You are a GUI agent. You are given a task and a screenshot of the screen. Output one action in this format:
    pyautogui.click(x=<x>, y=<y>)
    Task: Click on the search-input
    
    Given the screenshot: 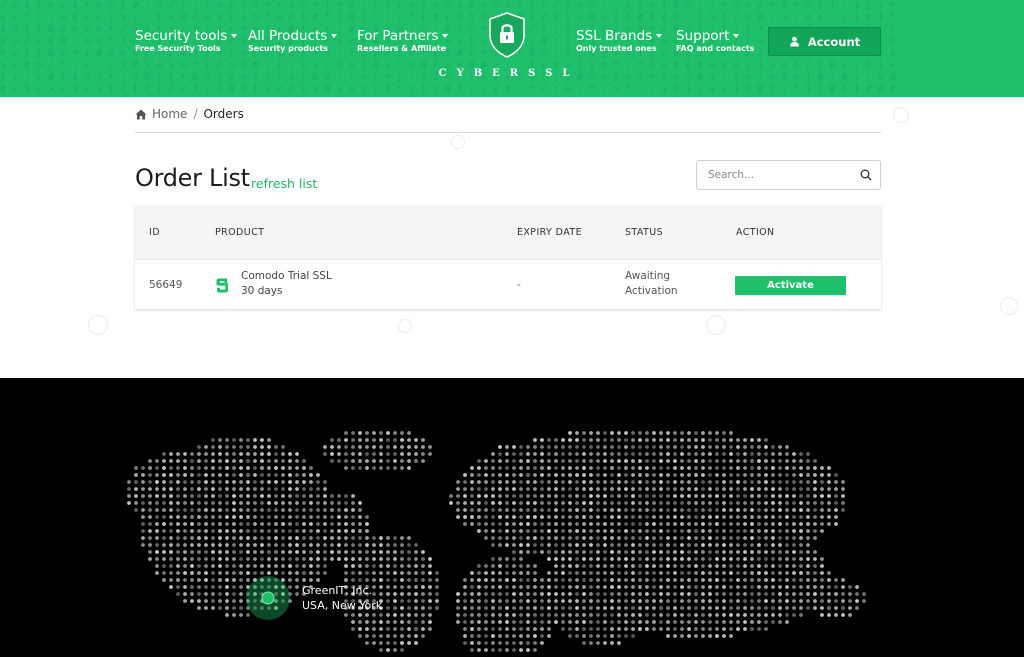 What is the action you would take?
    pyautogui.click(x=774, y=175)
    